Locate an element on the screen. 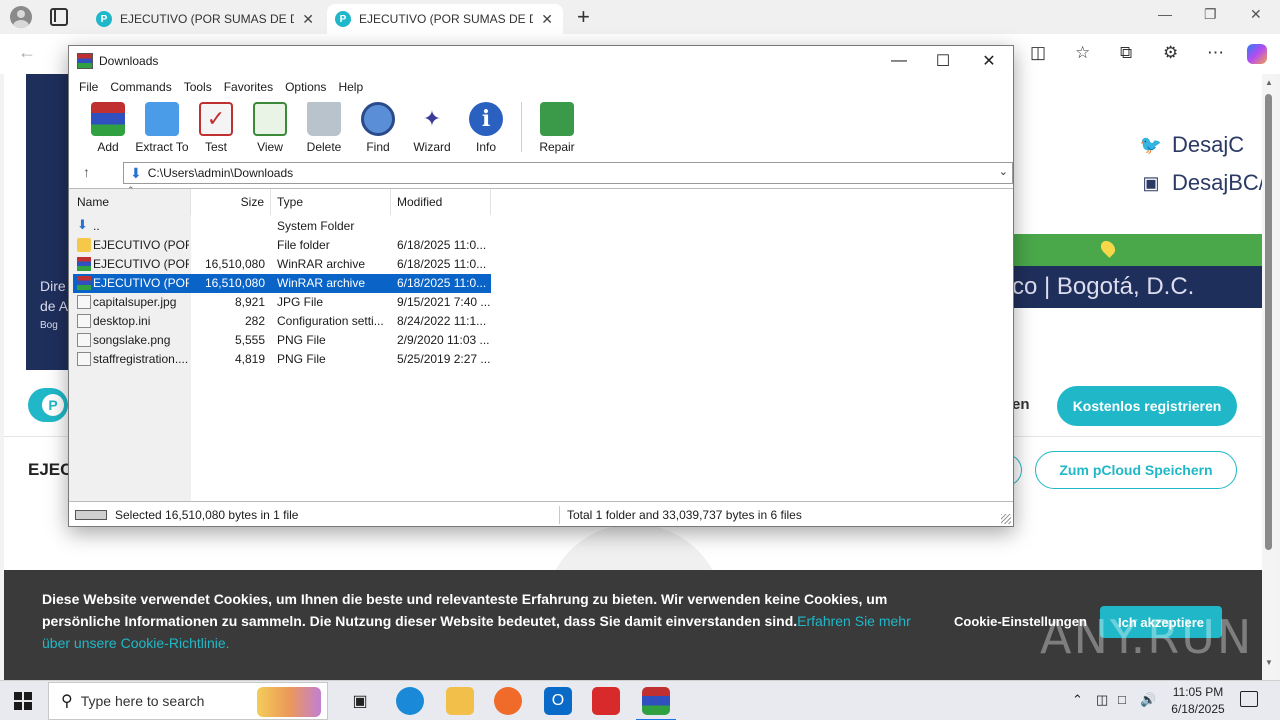 Image resolution: width=1280 pixels, height=720 pixels. find-button: Find is located at coordinates (378, 127).